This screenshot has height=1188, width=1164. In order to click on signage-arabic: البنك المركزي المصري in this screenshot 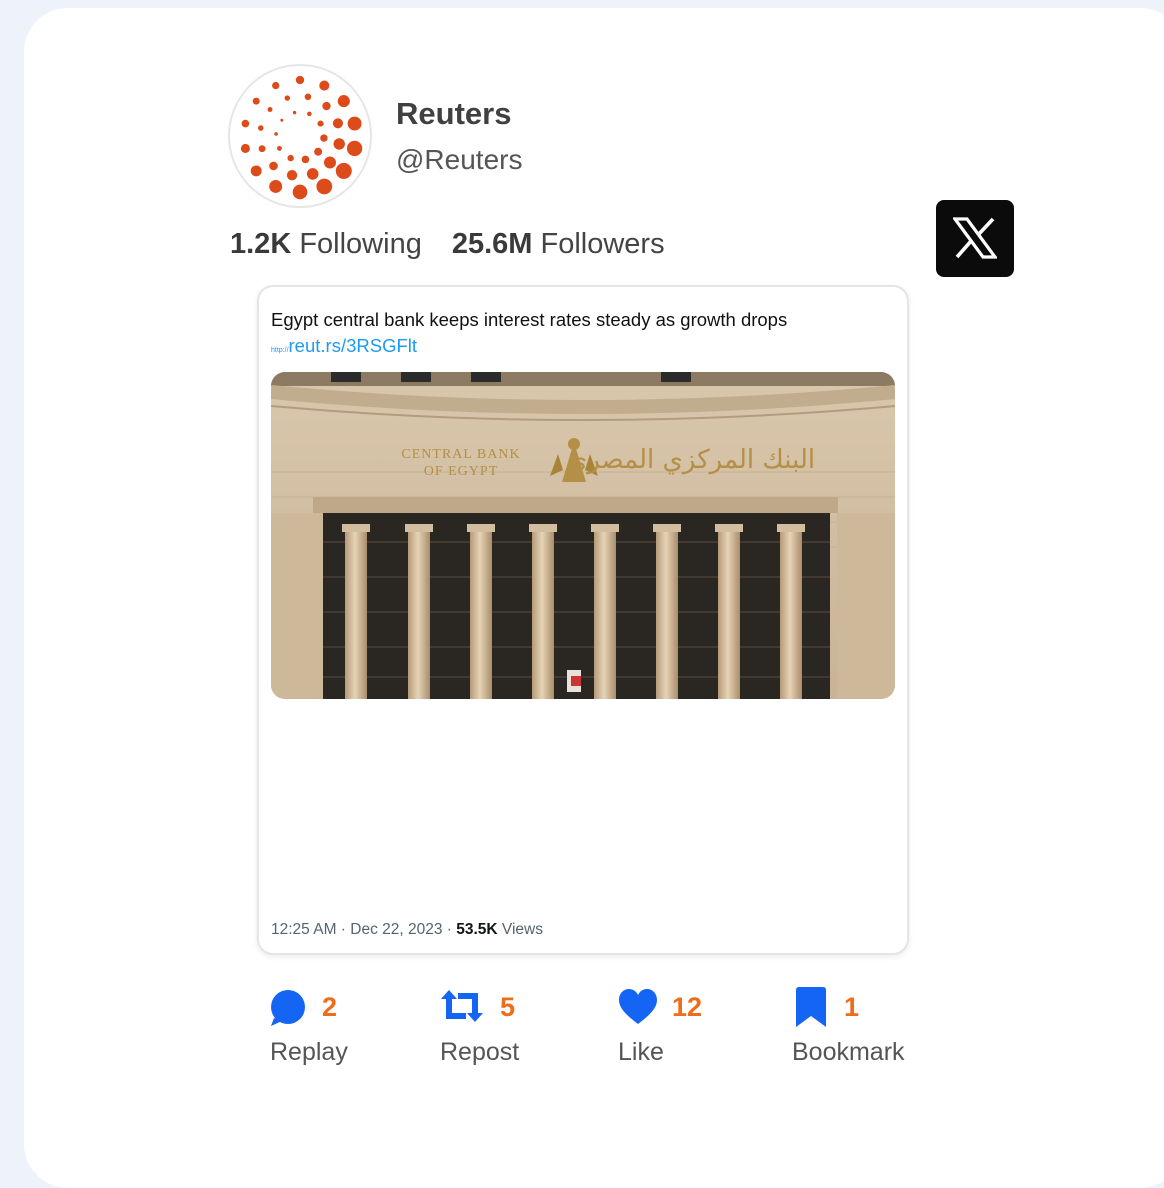, I will do `click(691, 460)`.